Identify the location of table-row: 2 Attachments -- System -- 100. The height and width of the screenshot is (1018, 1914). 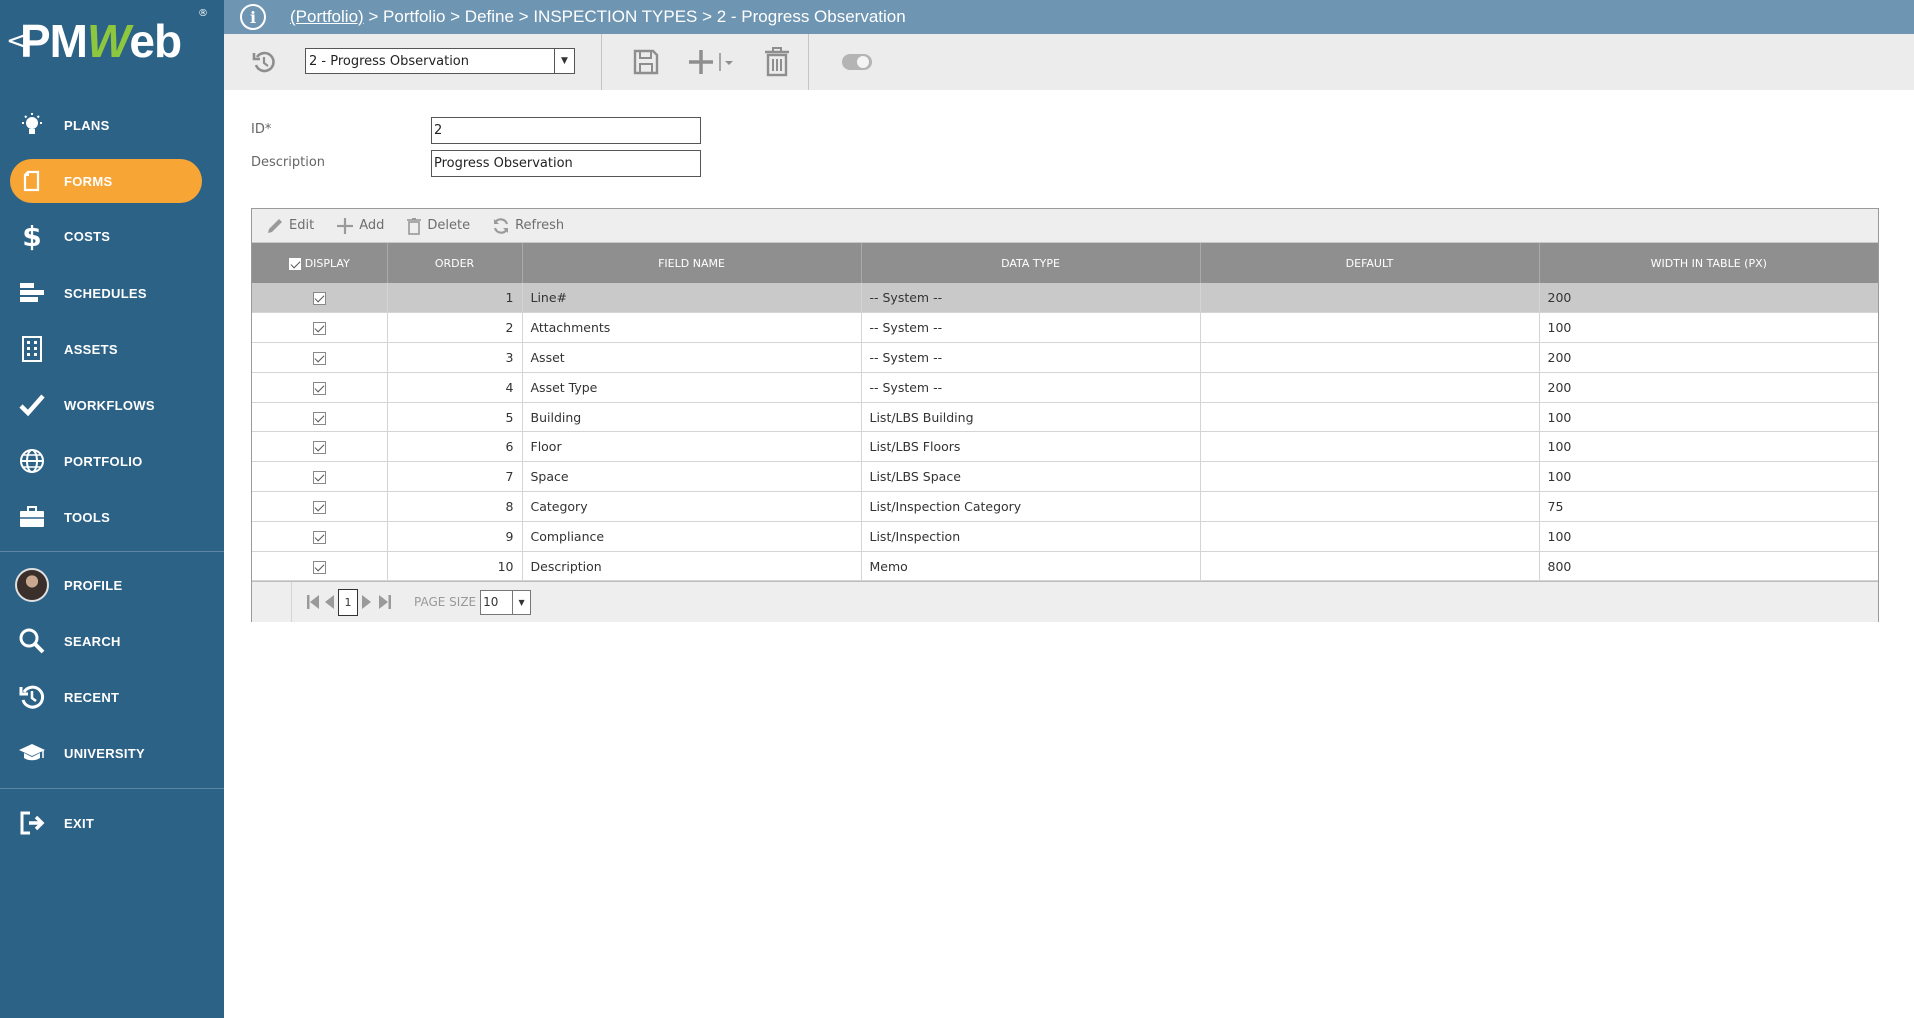
(1065, 328).